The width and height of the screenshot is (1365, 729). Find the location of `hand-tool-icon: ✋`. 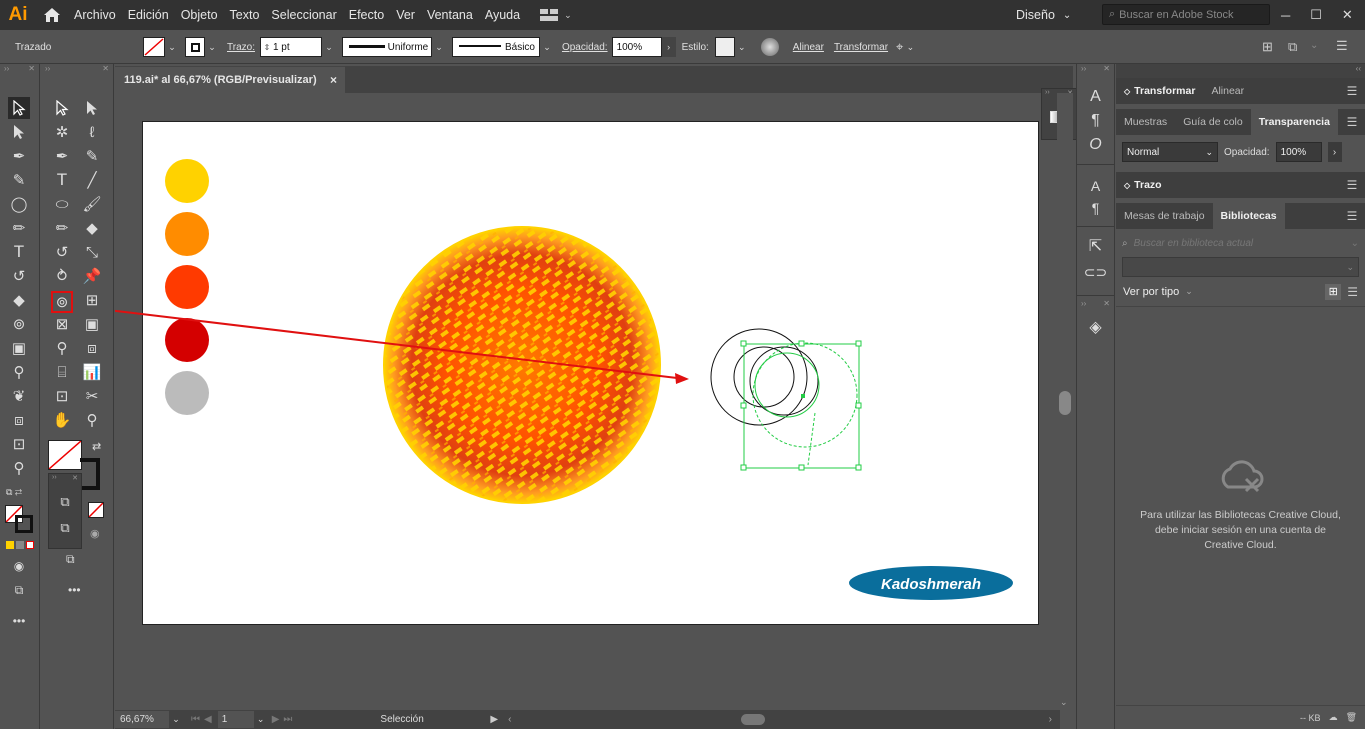

hand-tool-icon: ✋ is located at coordinates (62, 420).